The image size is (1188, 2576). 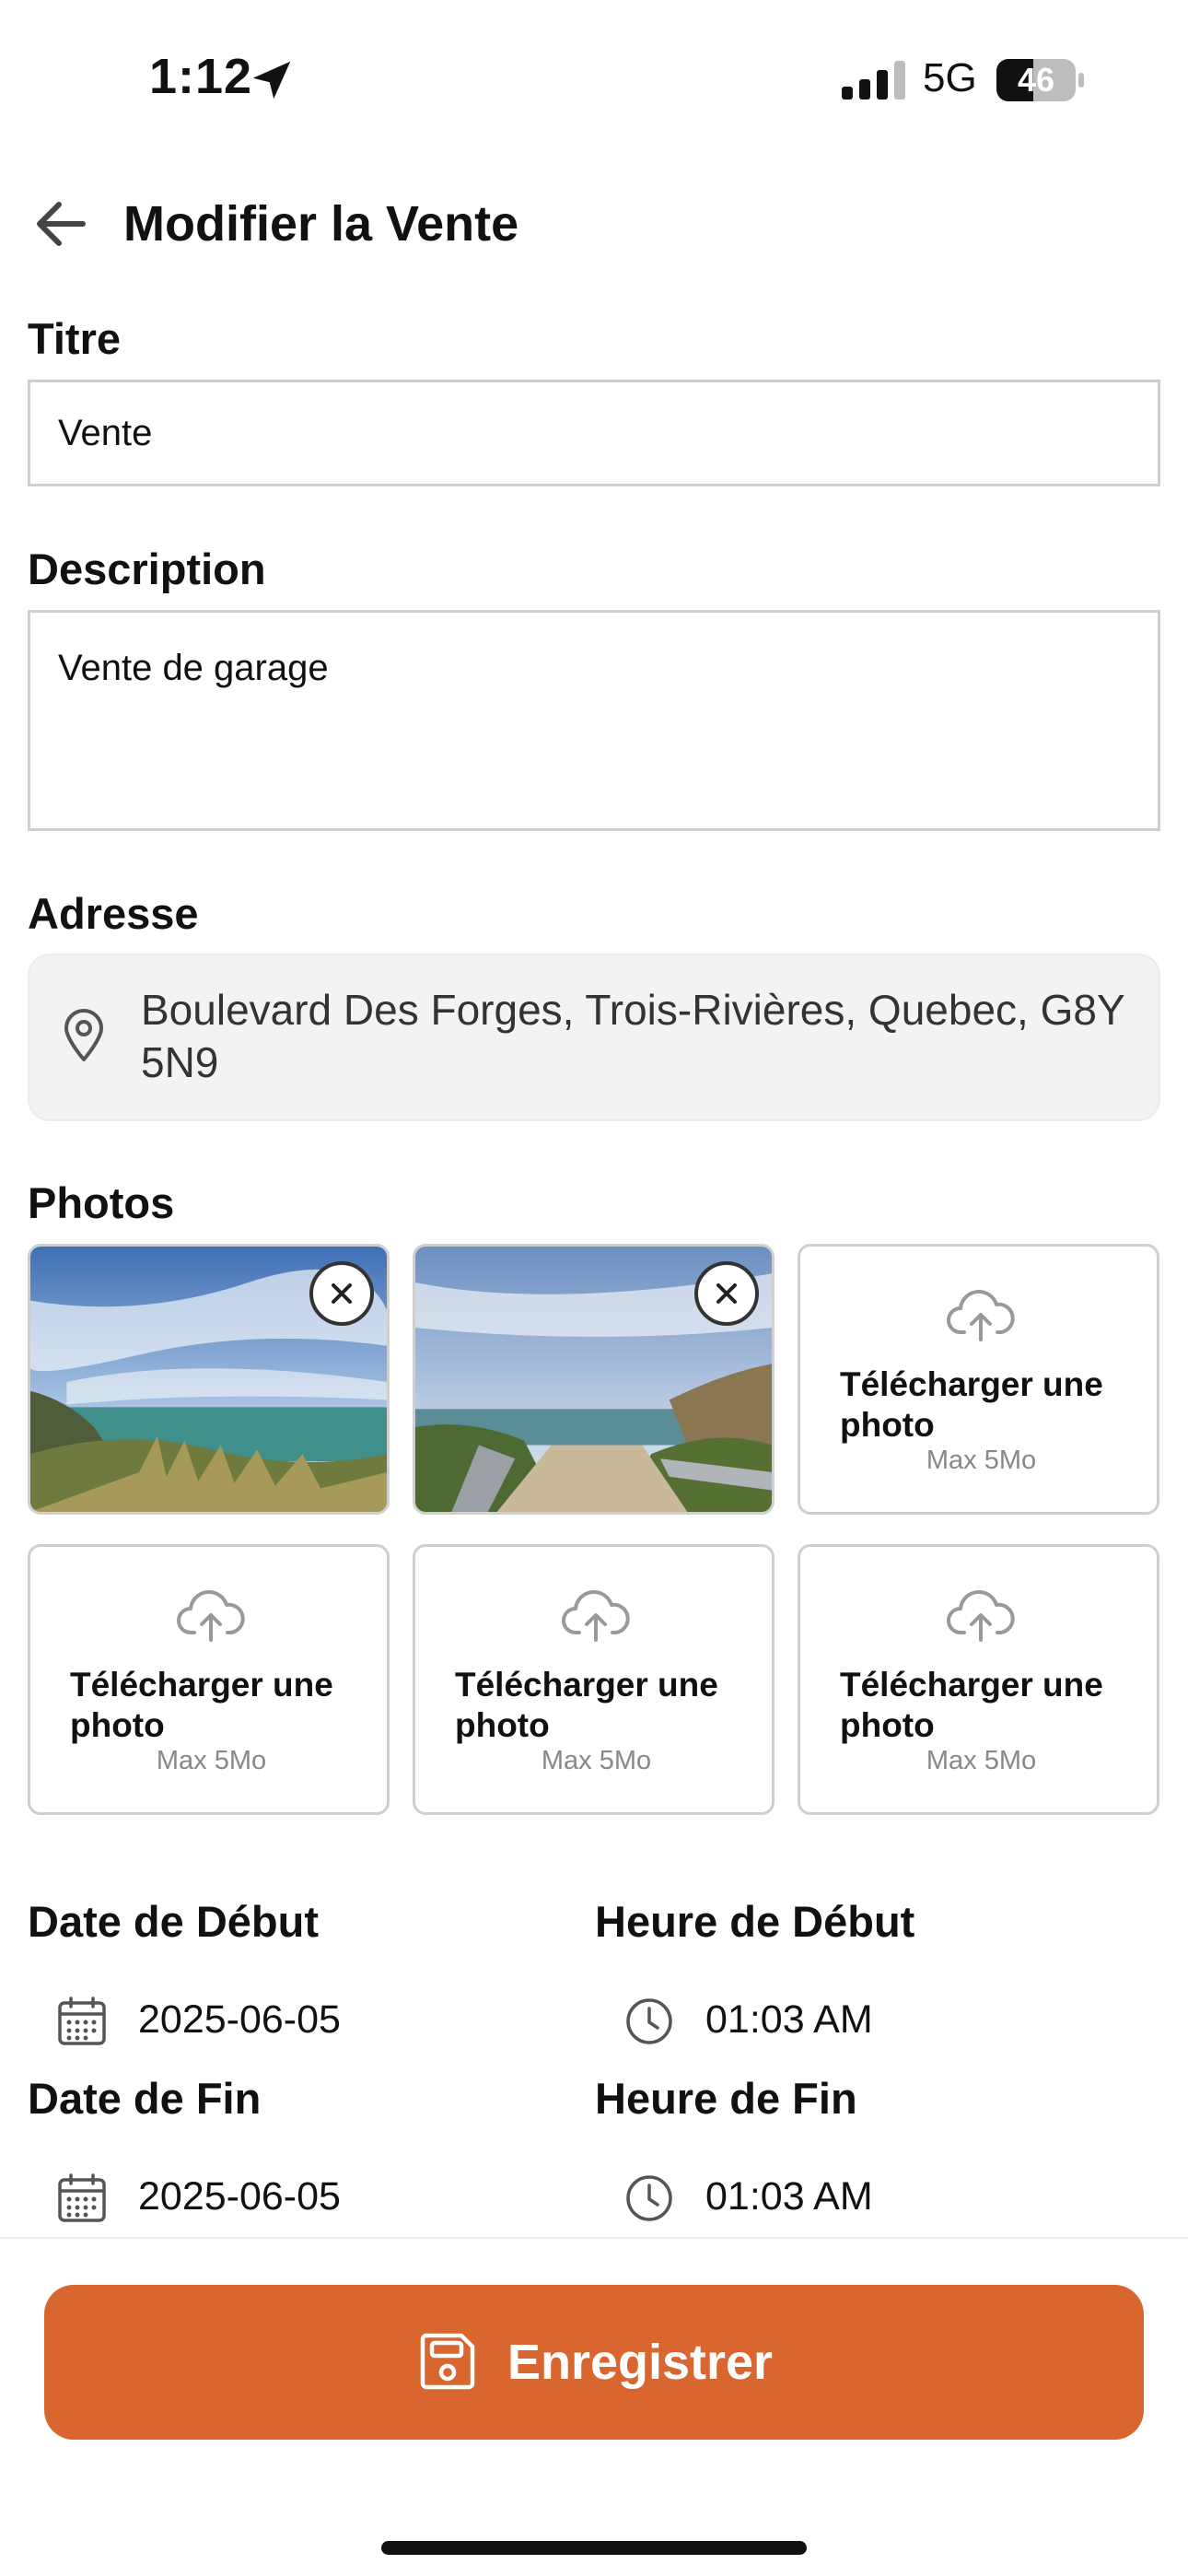 What do you see at coordinates (145, 2098) in the screenshot?
I see `end-date-label: Date de Fin` at bounding box center [145, 2098].